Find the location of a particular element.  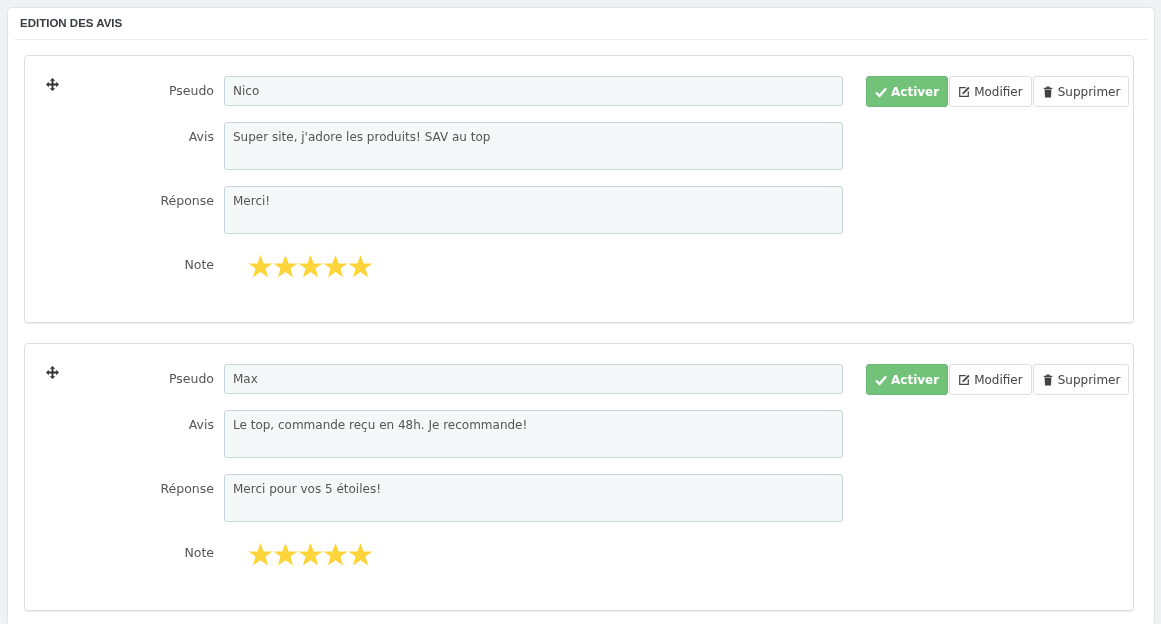

input-field: Nico is located at coordinates (533, 91).